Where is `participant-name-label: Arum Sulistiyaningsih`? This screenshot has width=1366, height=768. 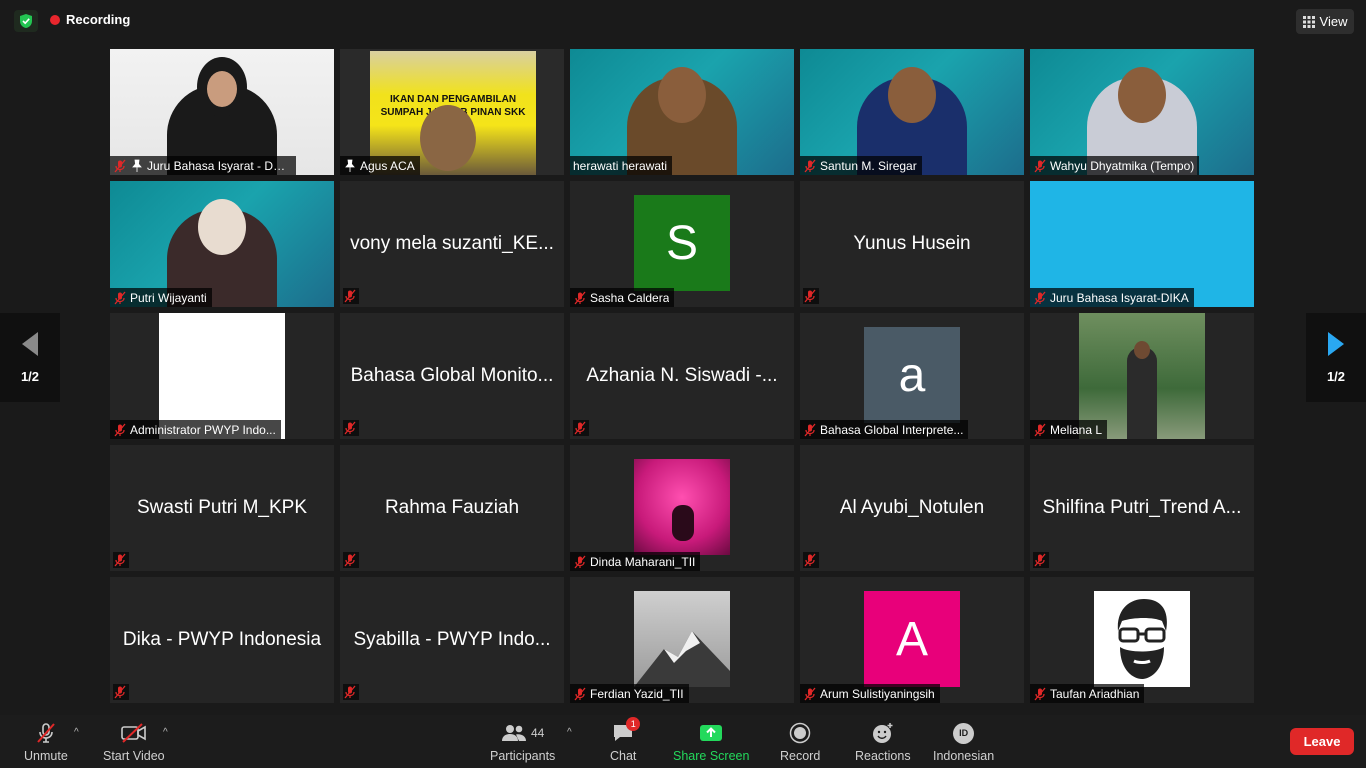
participant-name-label: Arum Sulistiyaningsih is located at coordinates (870, 693).